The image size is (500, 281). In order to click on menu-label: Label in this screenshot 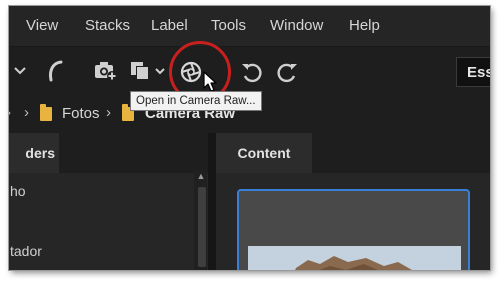, I will do `click(169, 25)`.